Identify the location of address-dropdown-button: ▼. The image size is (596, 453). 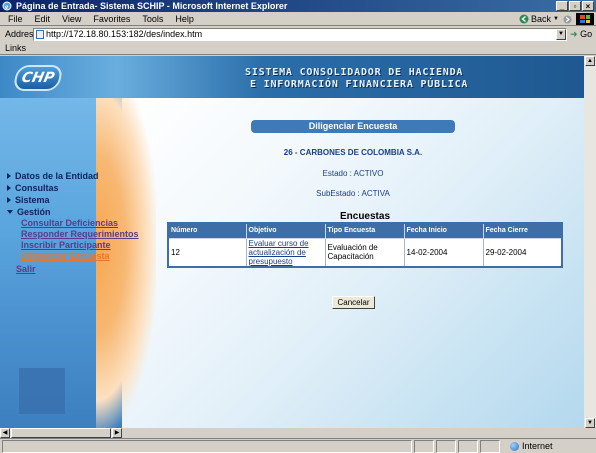
(561, 34).